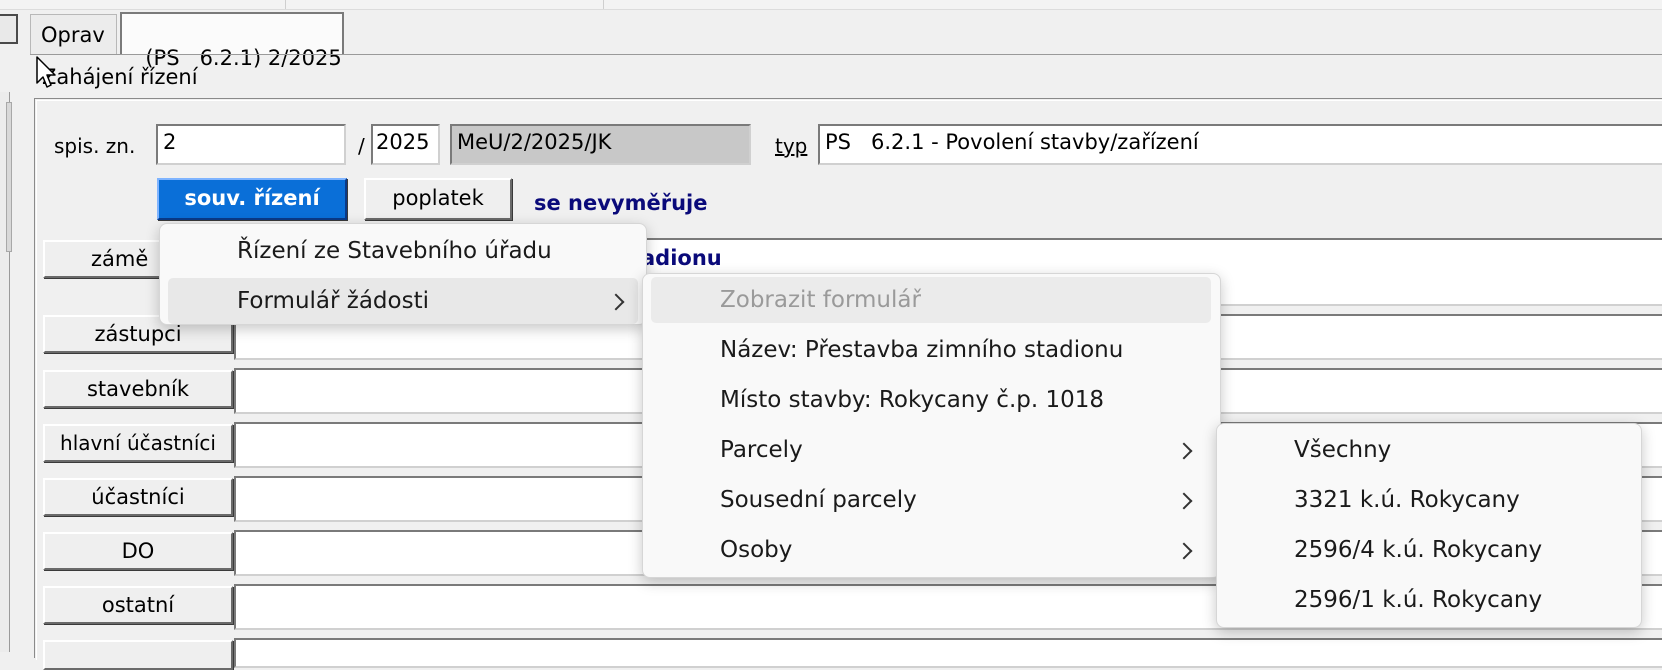 This screenshot has width=1662, height=670. I want to click on tab-label: Oprav, so click(73, 35).